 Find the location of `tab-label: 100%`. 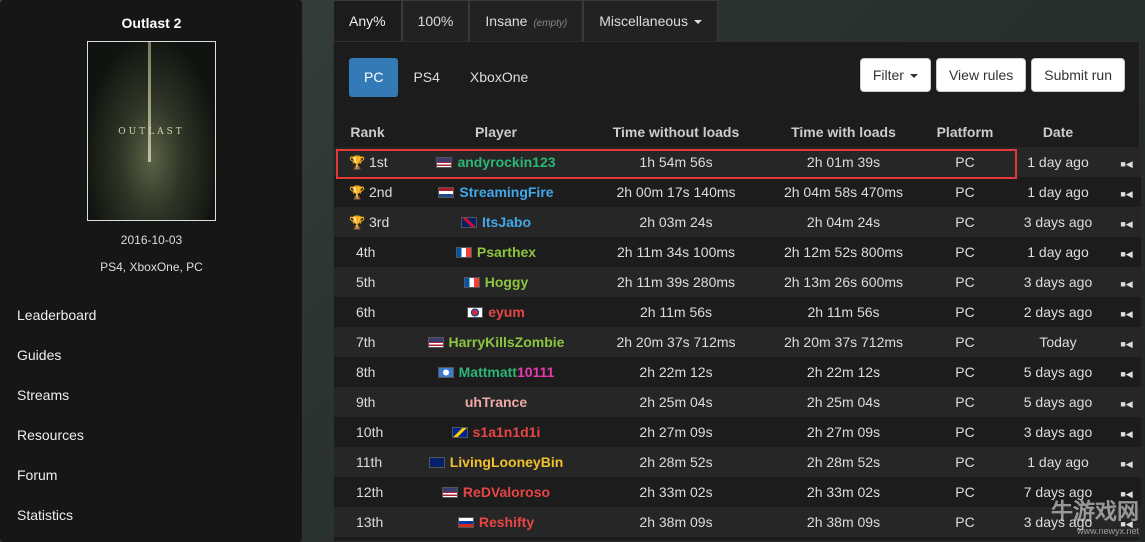

tab-label: 100% is located at coordinates (435, 21).